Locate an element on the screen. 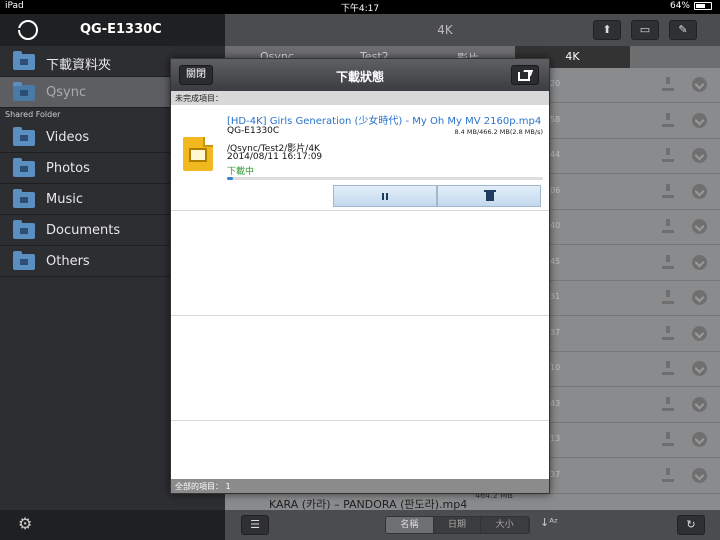 The height and width of the screenshot is (540, 720). file-time: 44 is located at coordinates (555, 154).